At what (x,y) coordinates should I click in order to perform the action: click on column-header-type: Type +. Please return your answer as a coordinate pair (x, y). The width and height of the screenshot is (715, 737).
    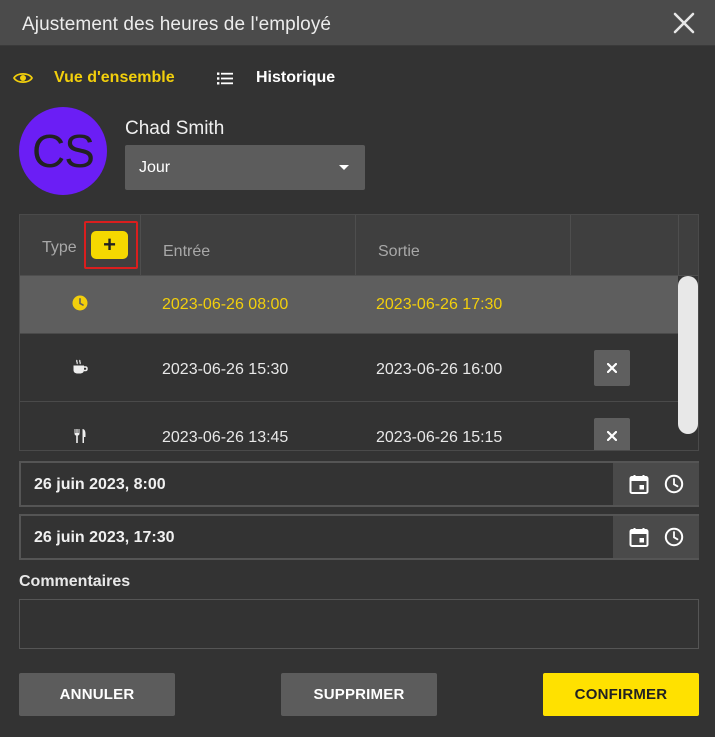
    Looking at the image, I should click on (80, 245).